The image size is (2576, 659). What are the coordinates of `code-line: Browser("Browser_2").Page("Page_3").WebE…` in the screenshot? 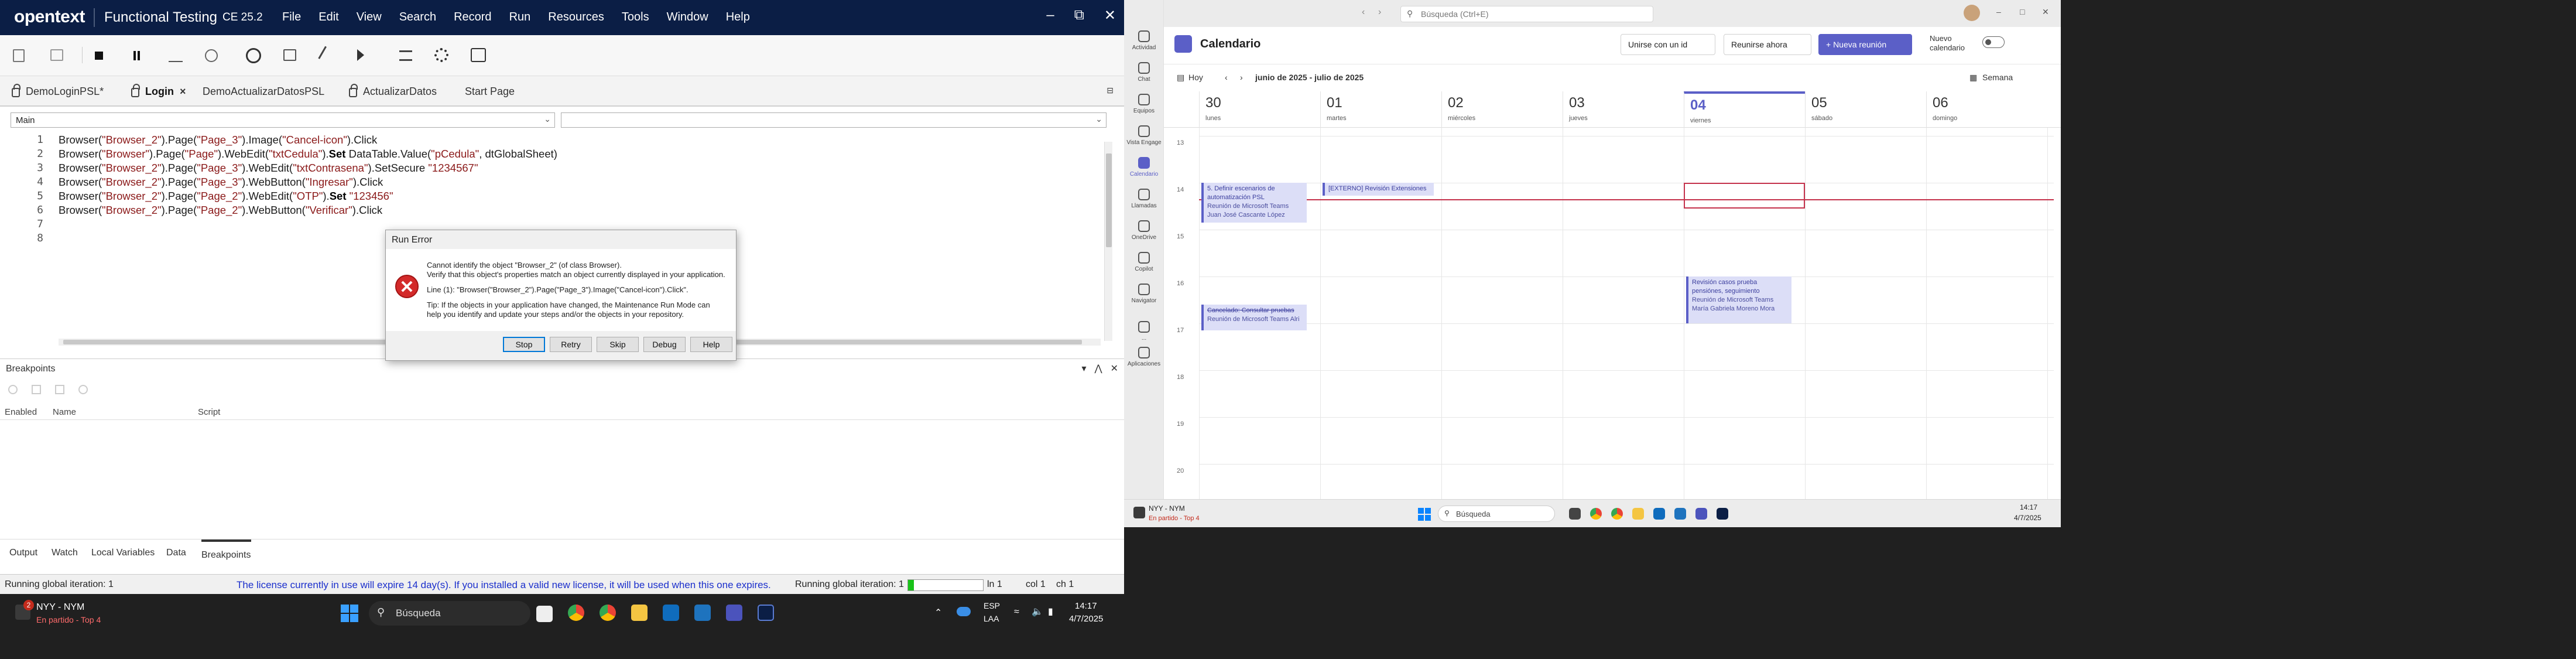 It's located at (268, 168).